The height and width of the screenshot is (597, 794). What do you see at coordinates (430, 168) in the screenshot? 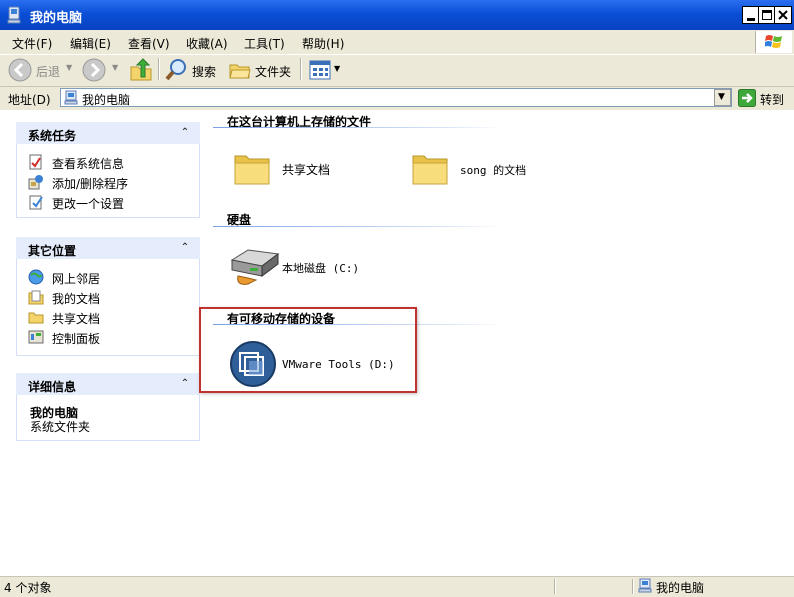
I see `user-folder-icon` at bounding box center [430, 168].